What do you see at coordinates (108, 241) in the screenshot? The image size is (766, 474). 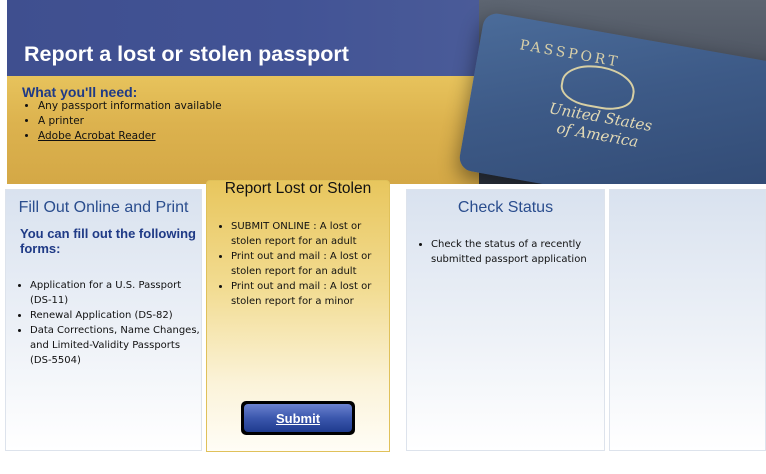 I see `fill-out-subtitle: You can fill out the following forms:` at bounding box center [108, 241].